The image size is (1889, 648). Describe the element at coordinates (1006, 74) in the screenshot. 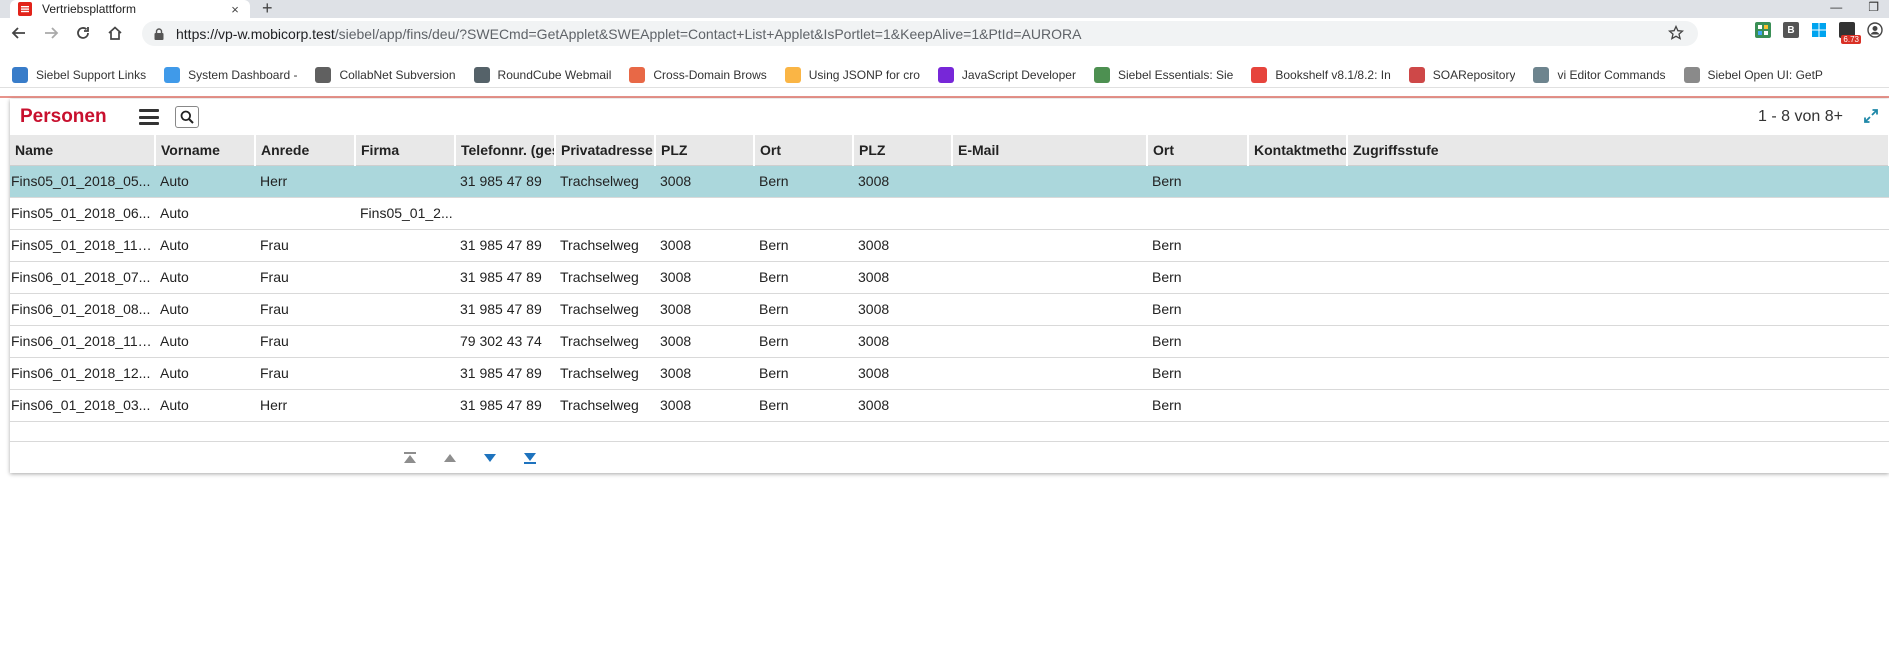

I see `bookmark-item: JavaScript Developer` at that location.